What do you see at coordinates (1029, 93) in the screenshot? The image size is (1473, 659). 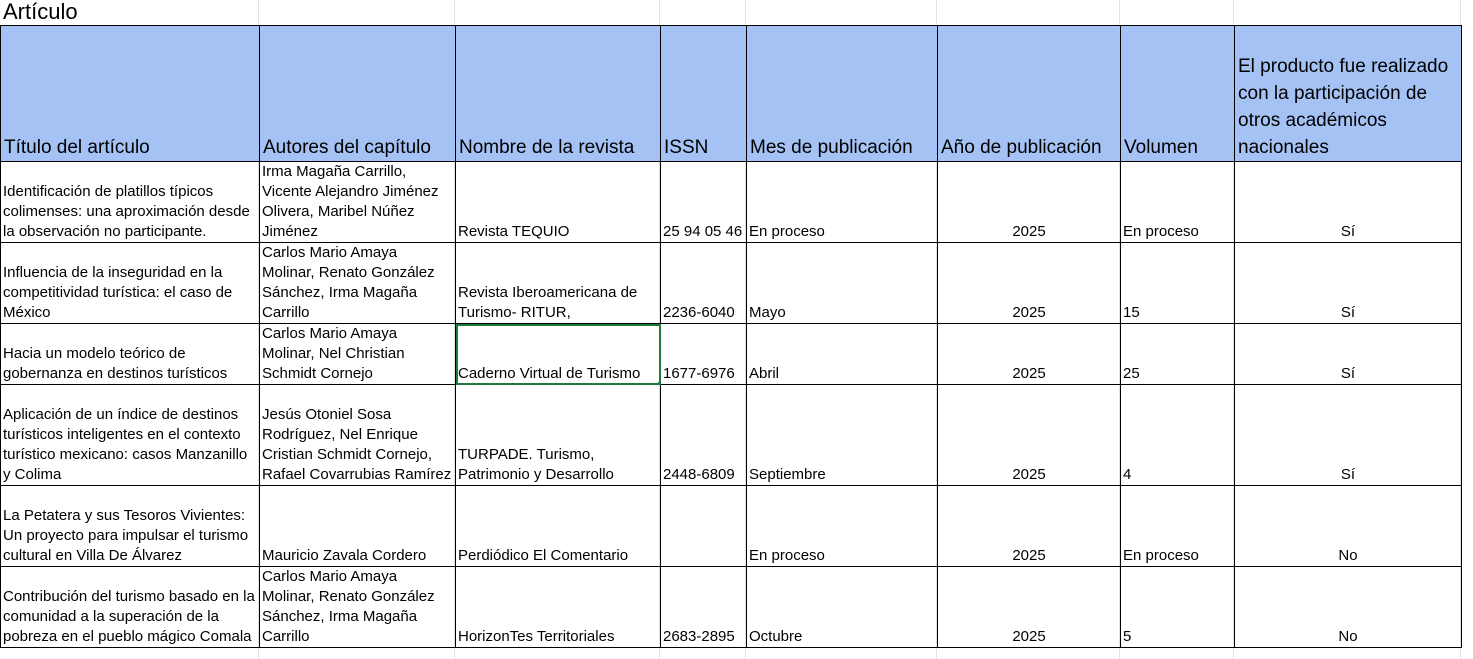 I see `header-anio: Año de publicación` at bounding box center [1029, 93].